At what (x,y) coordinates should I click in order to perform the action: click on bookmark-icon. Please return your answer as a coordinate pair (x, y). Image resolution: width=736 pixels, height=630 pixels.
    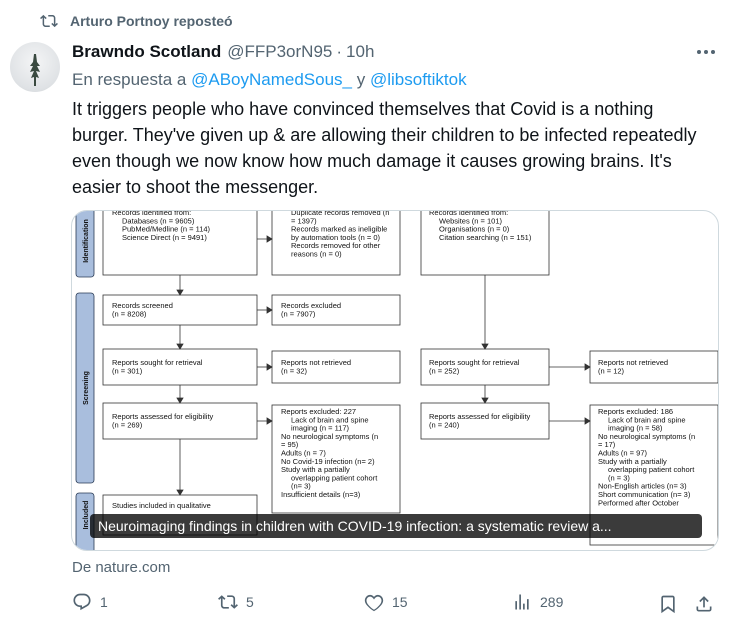
    Looking at the image, I should click on (668, 604).